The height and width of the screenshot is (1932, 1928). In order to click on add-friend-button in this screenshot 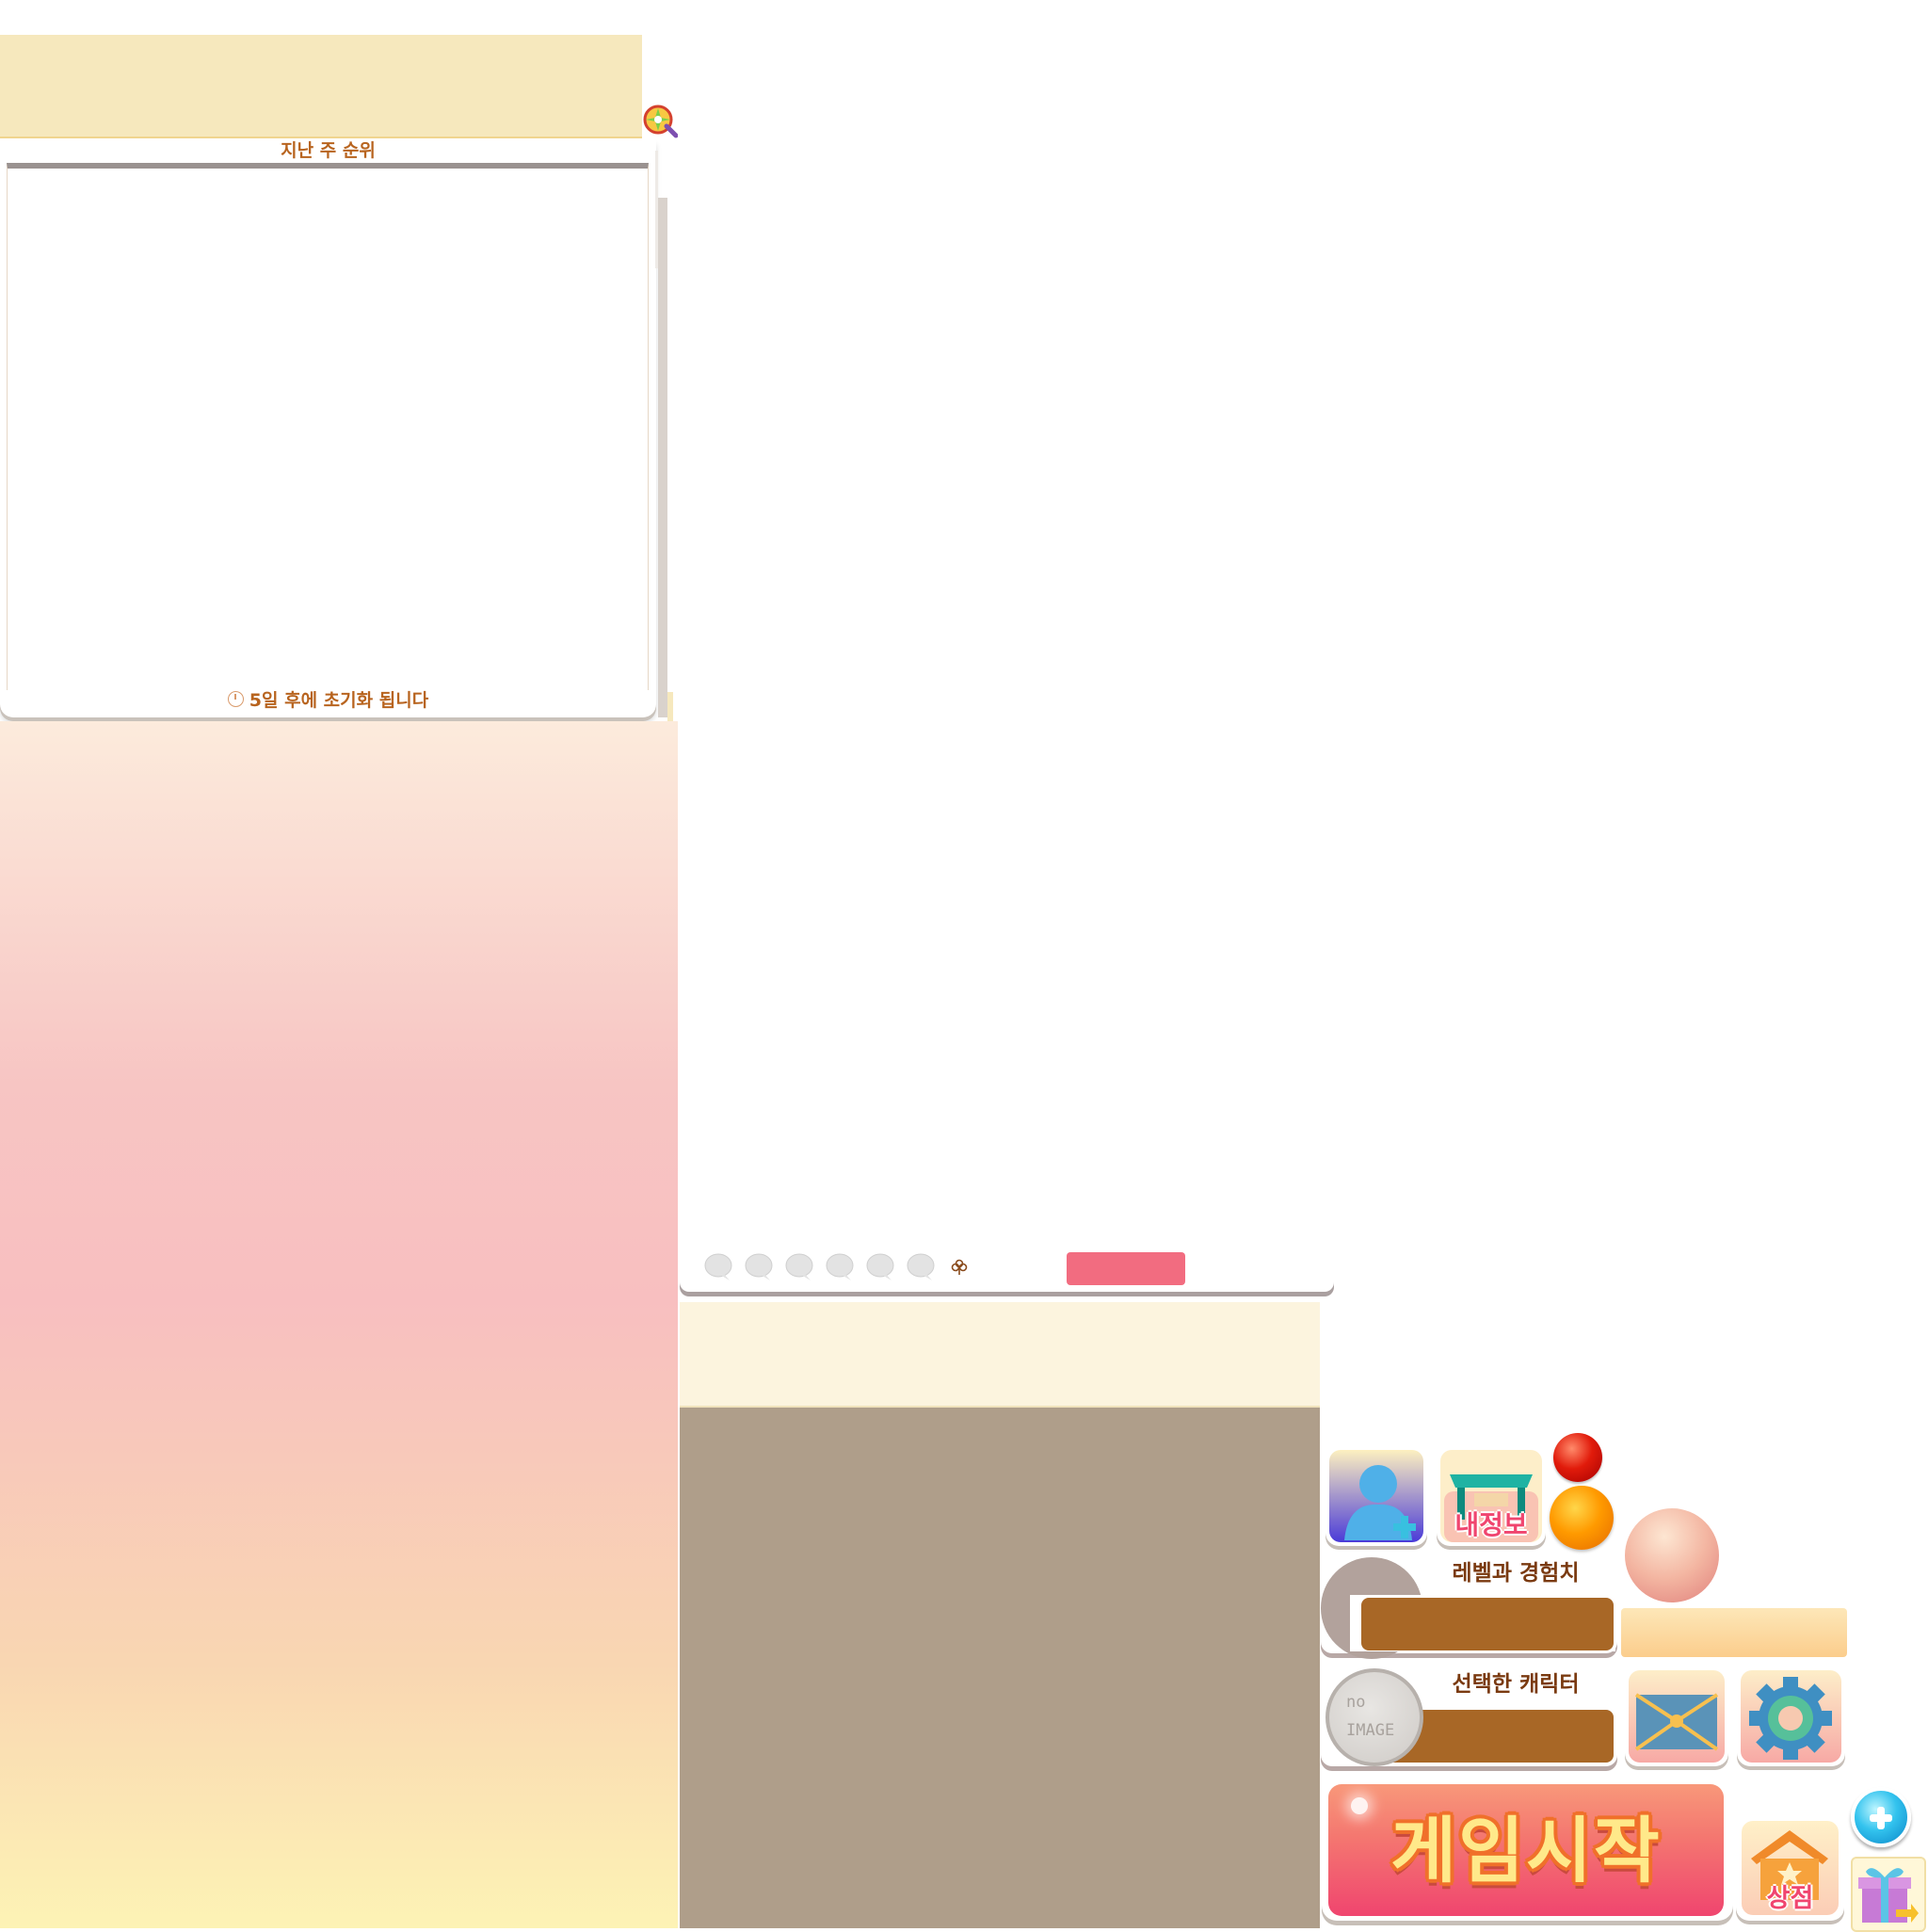, I will do `click(1376, 1496)`.